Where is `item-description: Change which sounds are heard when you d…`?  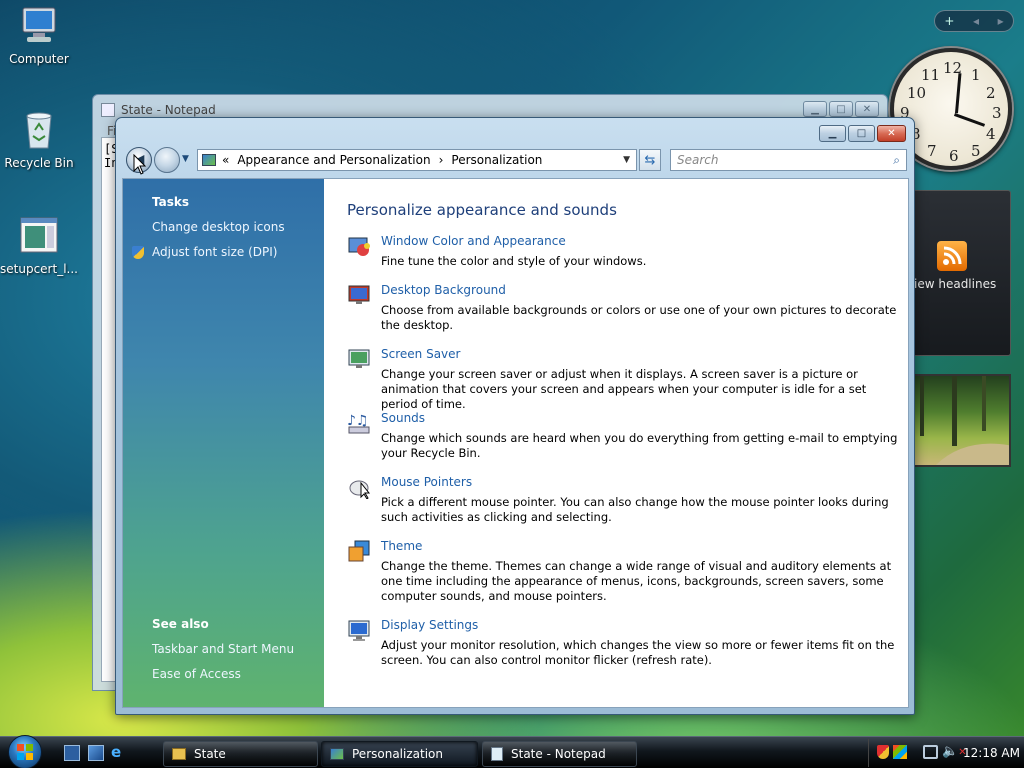 item-description: Change which sounds are heard when you d… is located at coordinates (639, 445).